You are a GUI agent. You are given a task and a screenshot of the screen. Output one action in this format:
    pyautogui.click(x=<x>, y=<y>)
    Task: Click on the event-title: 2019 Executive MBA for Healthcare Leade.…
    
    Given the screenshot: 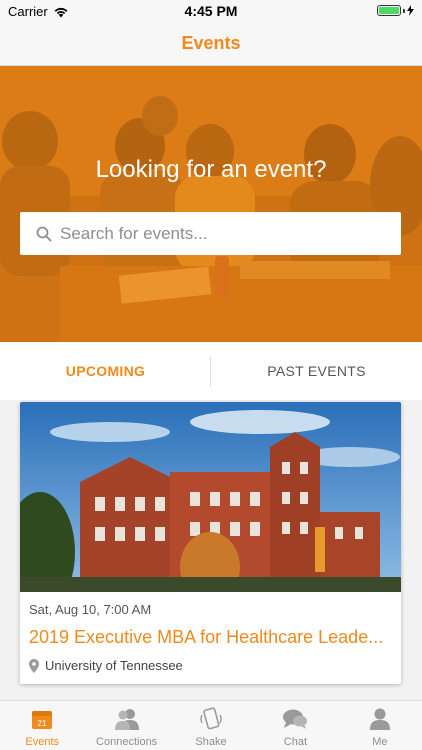 What is the action you would take?
    pyautogui.click(x=211, y=637)
    